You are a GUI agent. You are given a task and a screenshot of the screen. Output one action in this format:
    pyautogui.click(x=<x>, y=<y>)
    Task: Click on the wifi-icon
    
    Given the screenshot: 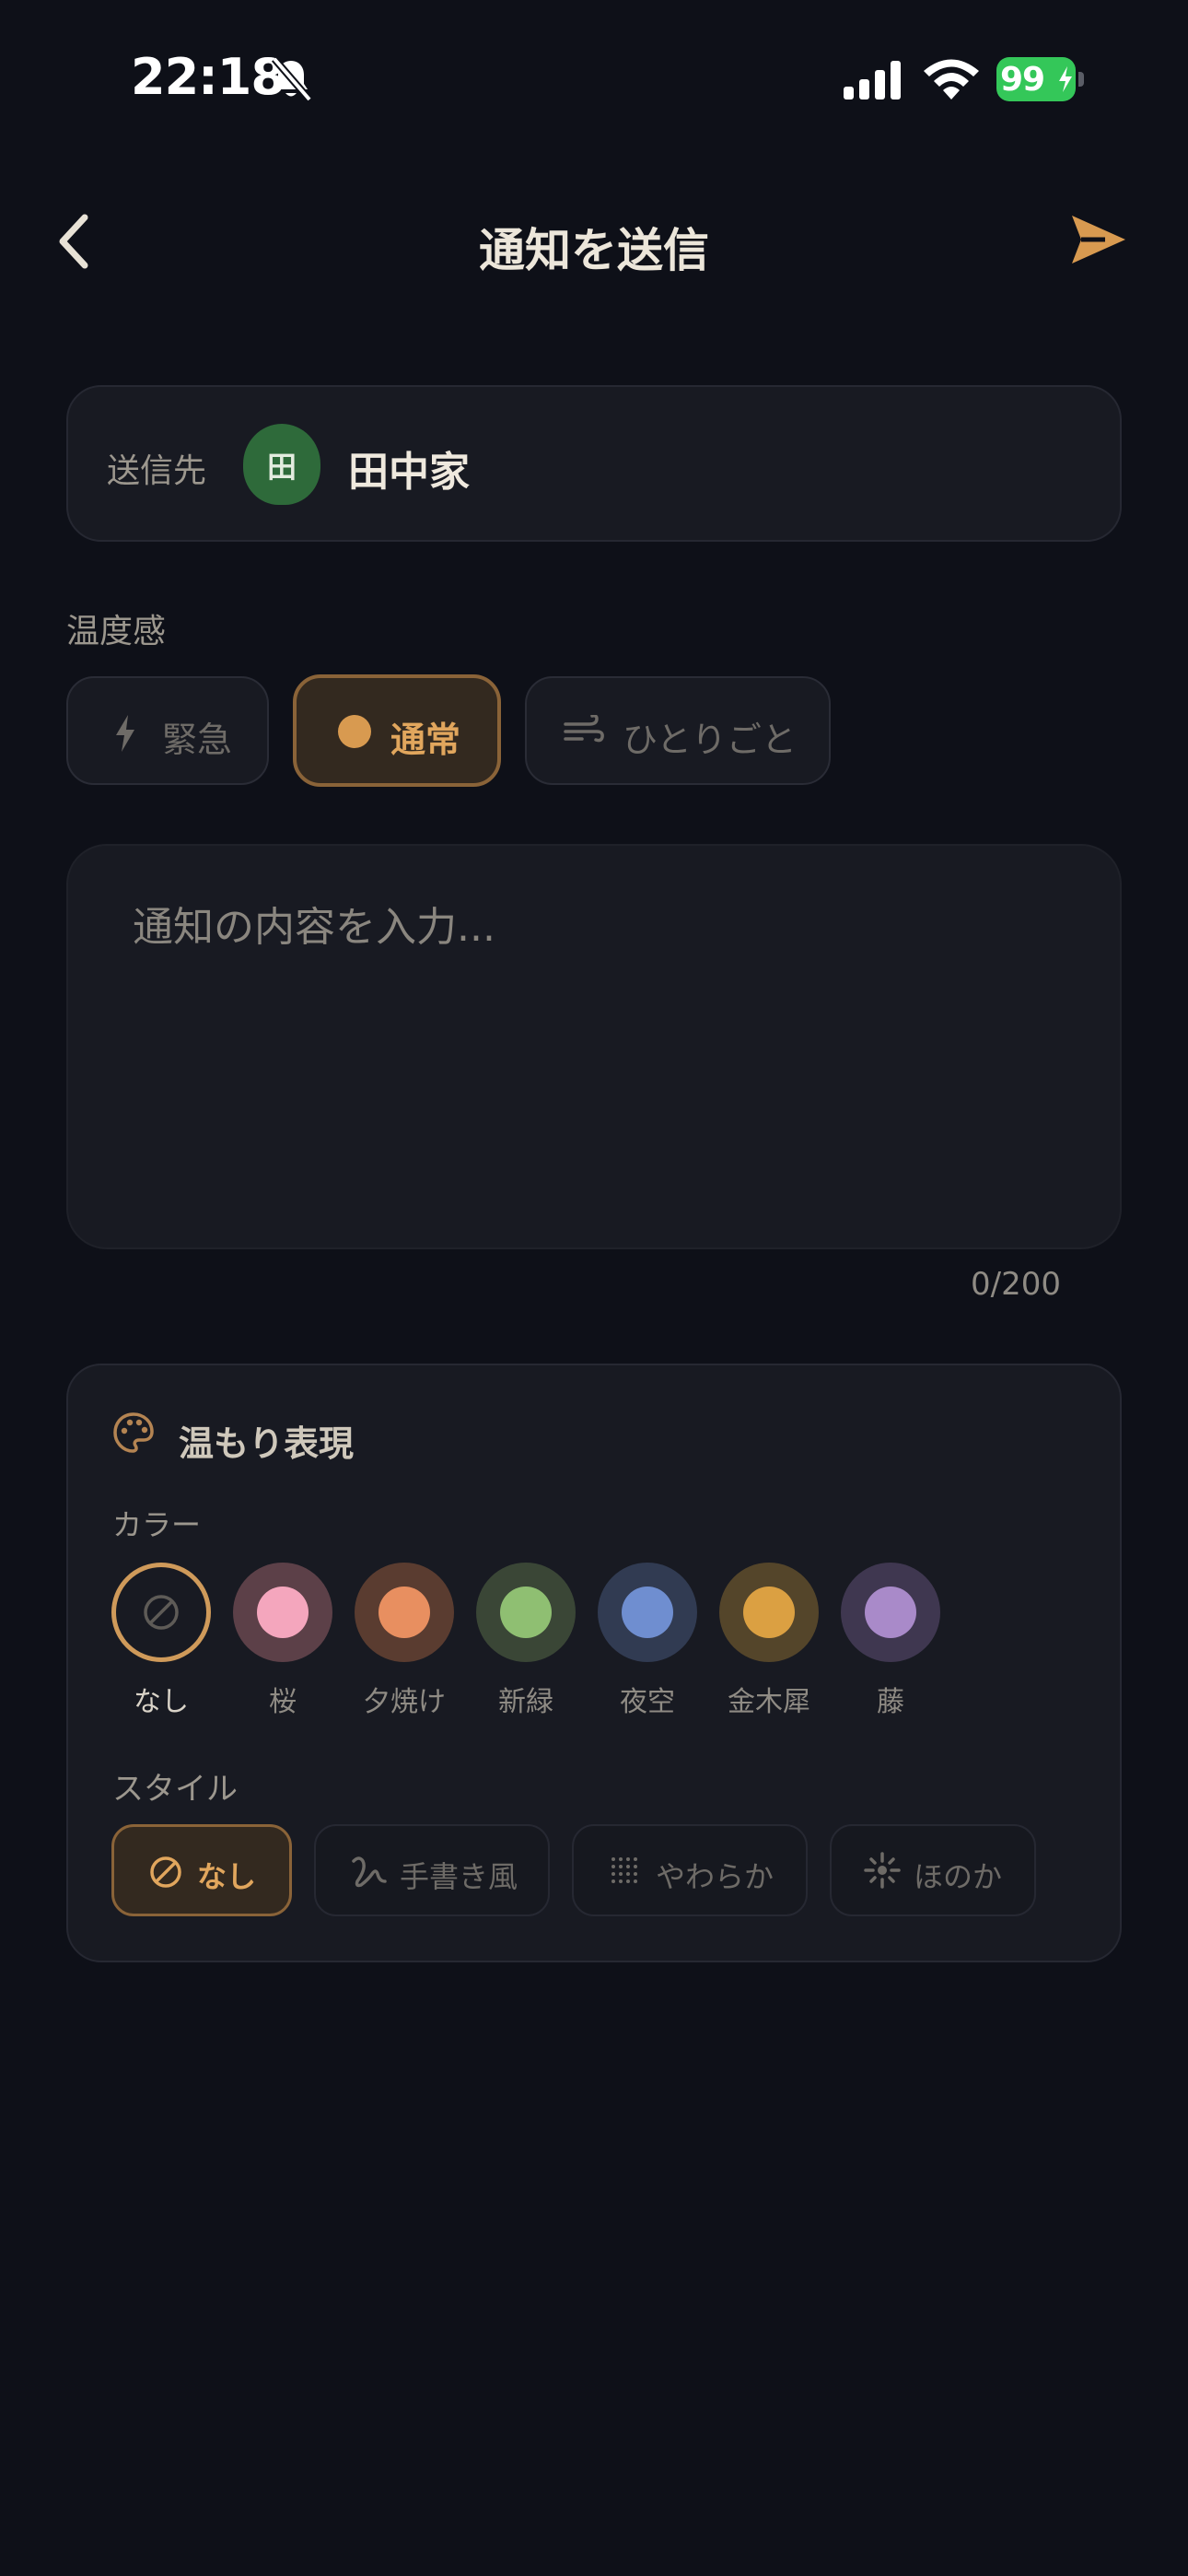 What is the action you would take?
    pyautogui.click(x=951, y=79)
    